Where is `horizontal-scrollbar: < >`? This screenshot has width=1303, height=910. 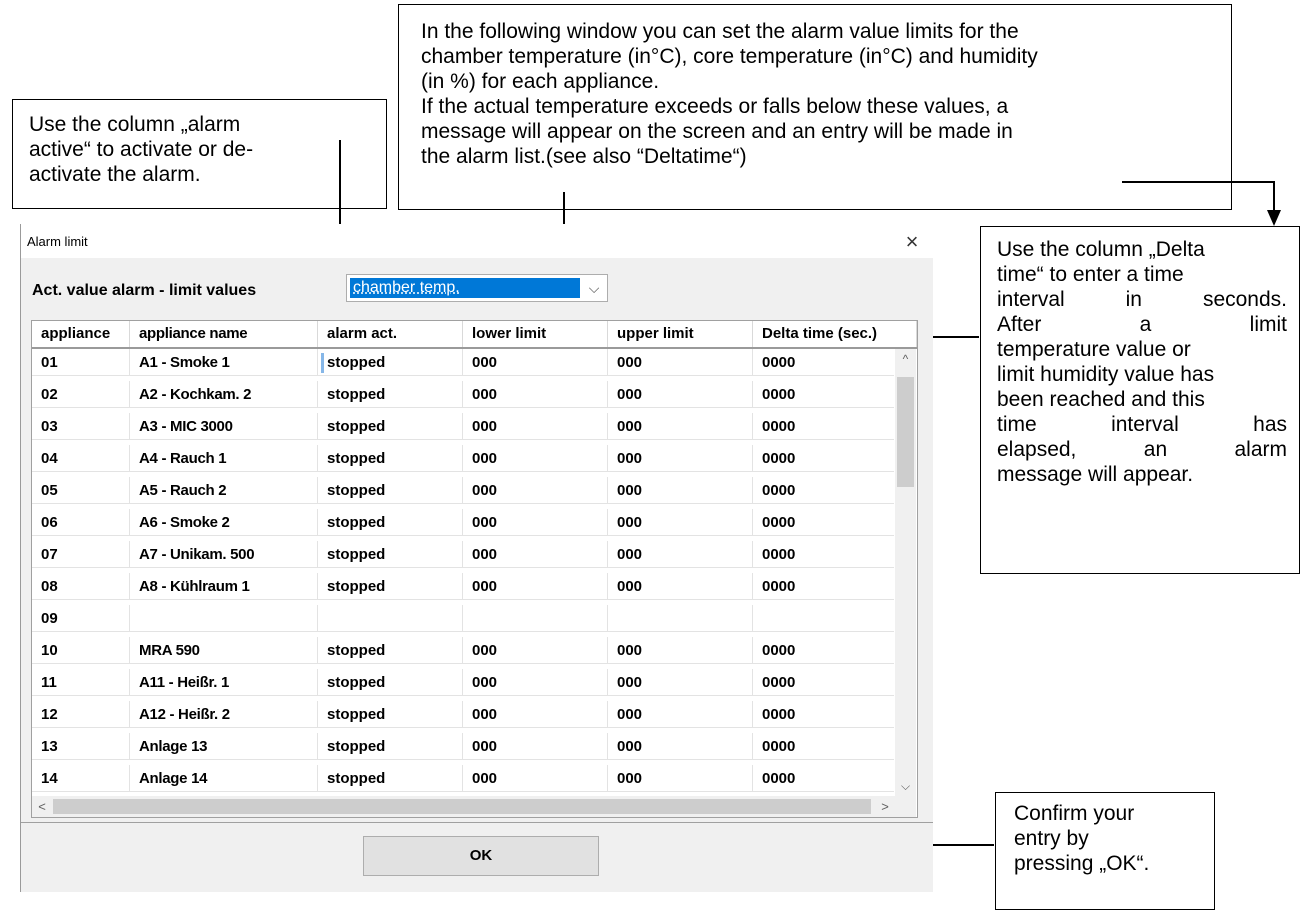
horizontal-scrollbar: < > is located at coordinates (463, 806).